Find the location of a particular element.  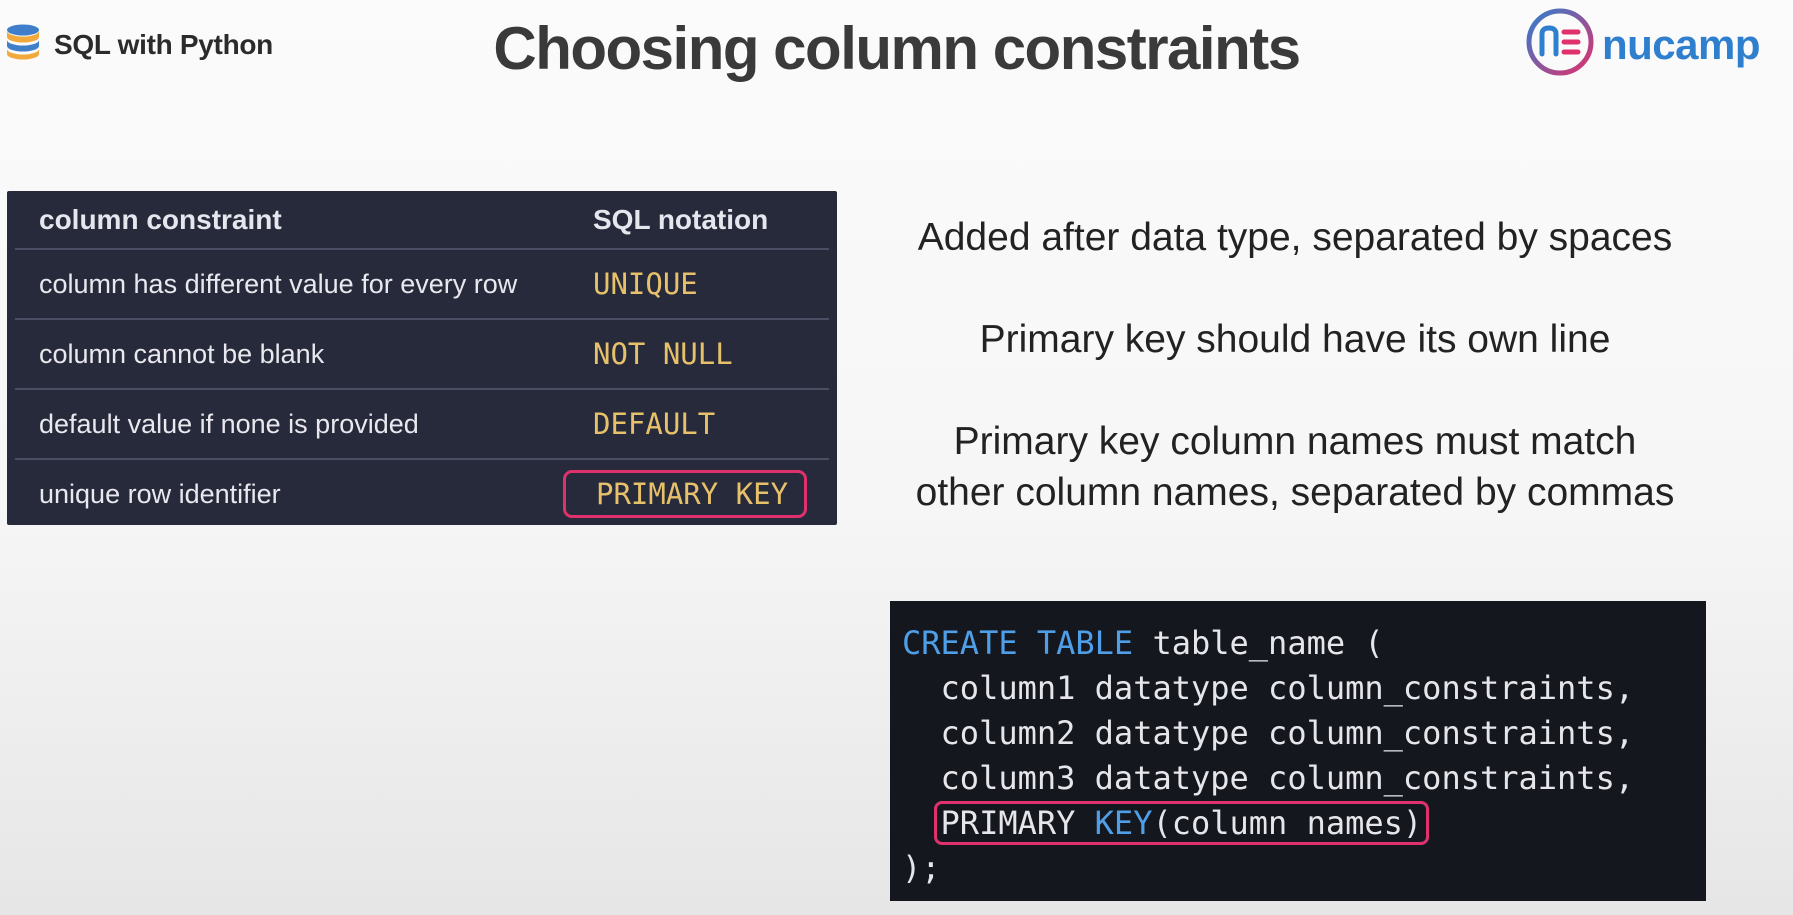

column-header-constraint: column constraint is located at coordinates (160, 219).